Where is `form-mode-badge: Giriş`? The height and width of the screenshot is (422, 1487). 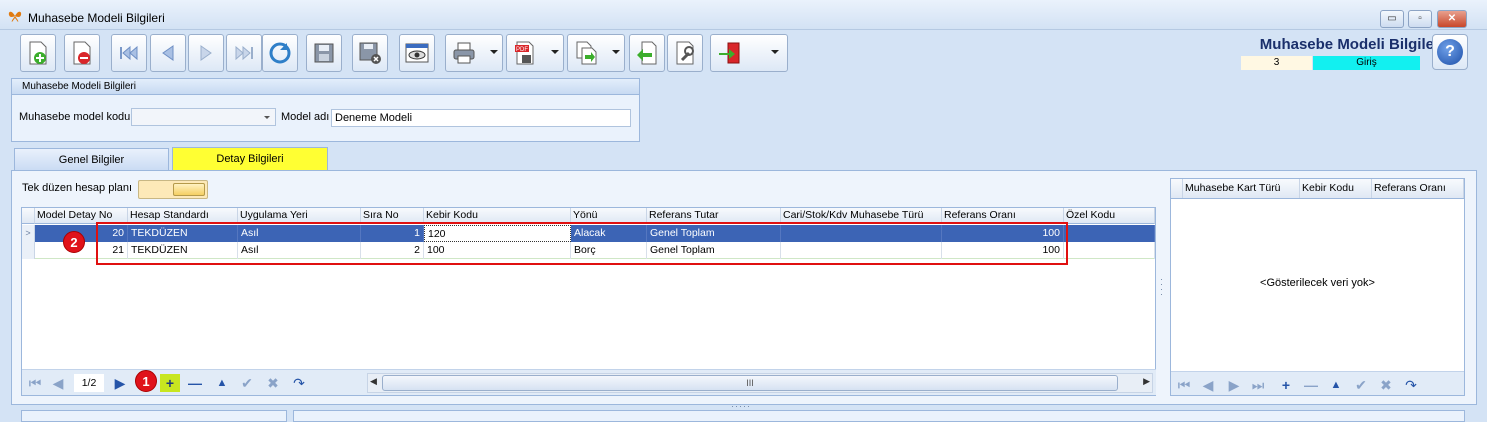
form-mode-badge: Giriş is located at coordinates (1366, 63).